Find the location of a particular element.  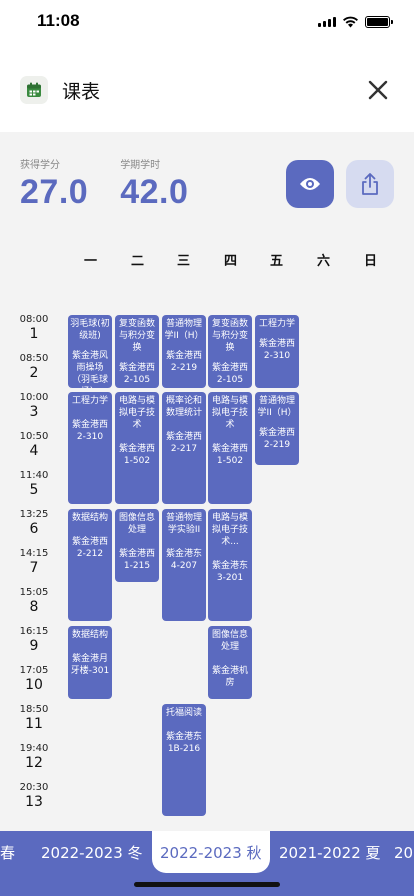

credits-label: 获得学分 is located at coordinates (40, 165).